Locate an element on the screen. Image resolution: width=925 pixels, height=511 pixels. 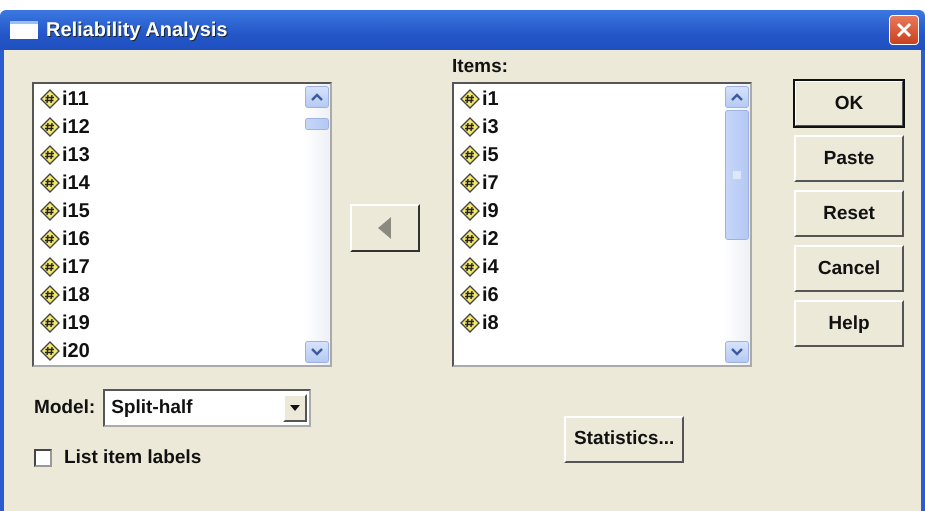
variable-item: i4 is located at coordinates (592, 267).